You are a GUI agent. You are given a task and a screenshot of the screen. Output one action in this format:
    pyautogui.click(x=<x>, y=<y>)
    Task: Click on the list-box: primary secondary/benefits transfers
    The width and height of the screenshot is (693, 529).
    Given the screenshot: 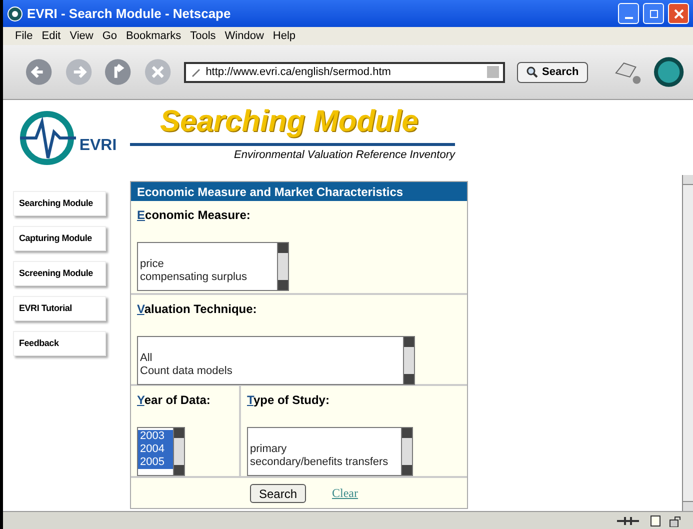 What is the action you would take?
    pyautogui.click(x=330, y=451)
    